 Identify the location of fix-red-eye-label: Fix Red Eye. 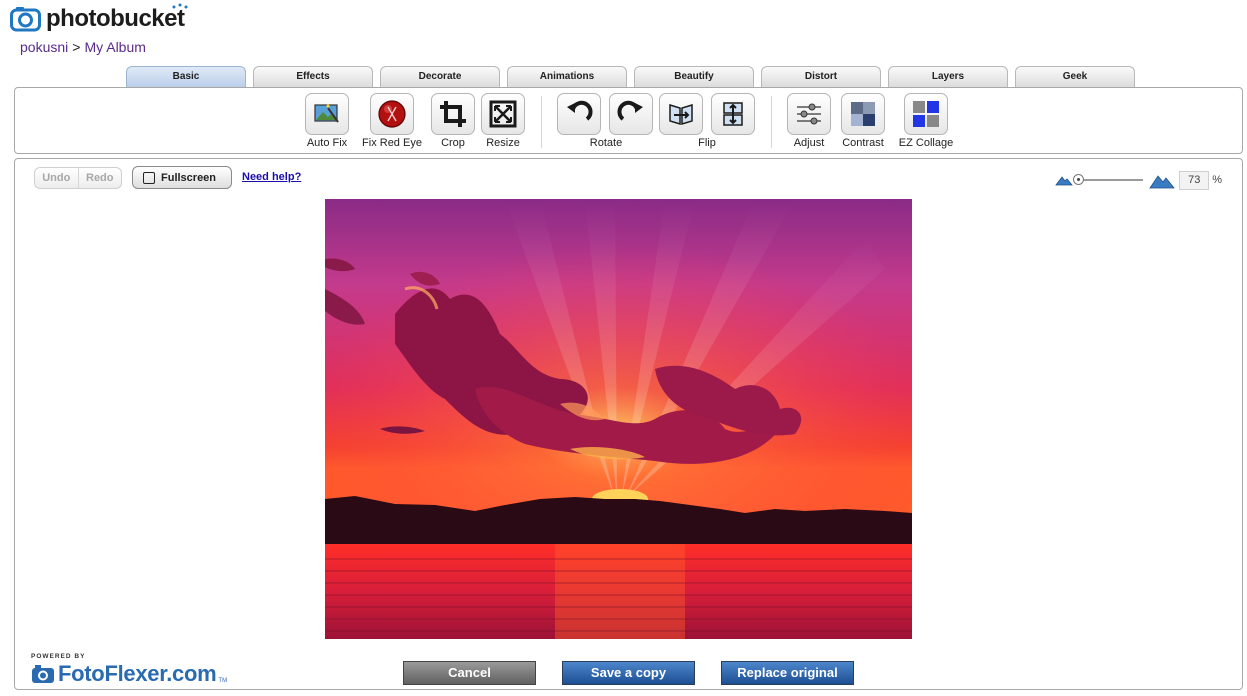
(392, 143).